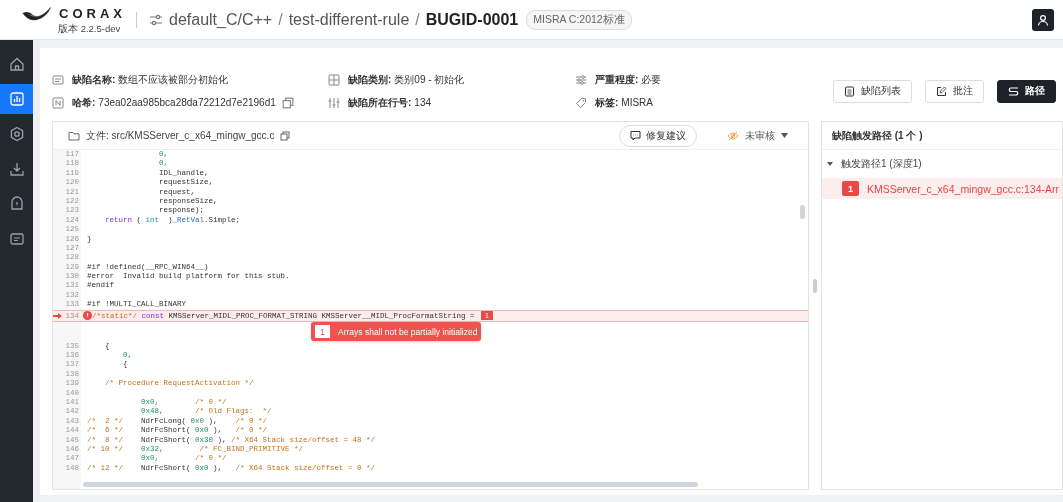 This screenshot has height=502, width=1063. I want to click on user-button, so click(1043, 19).